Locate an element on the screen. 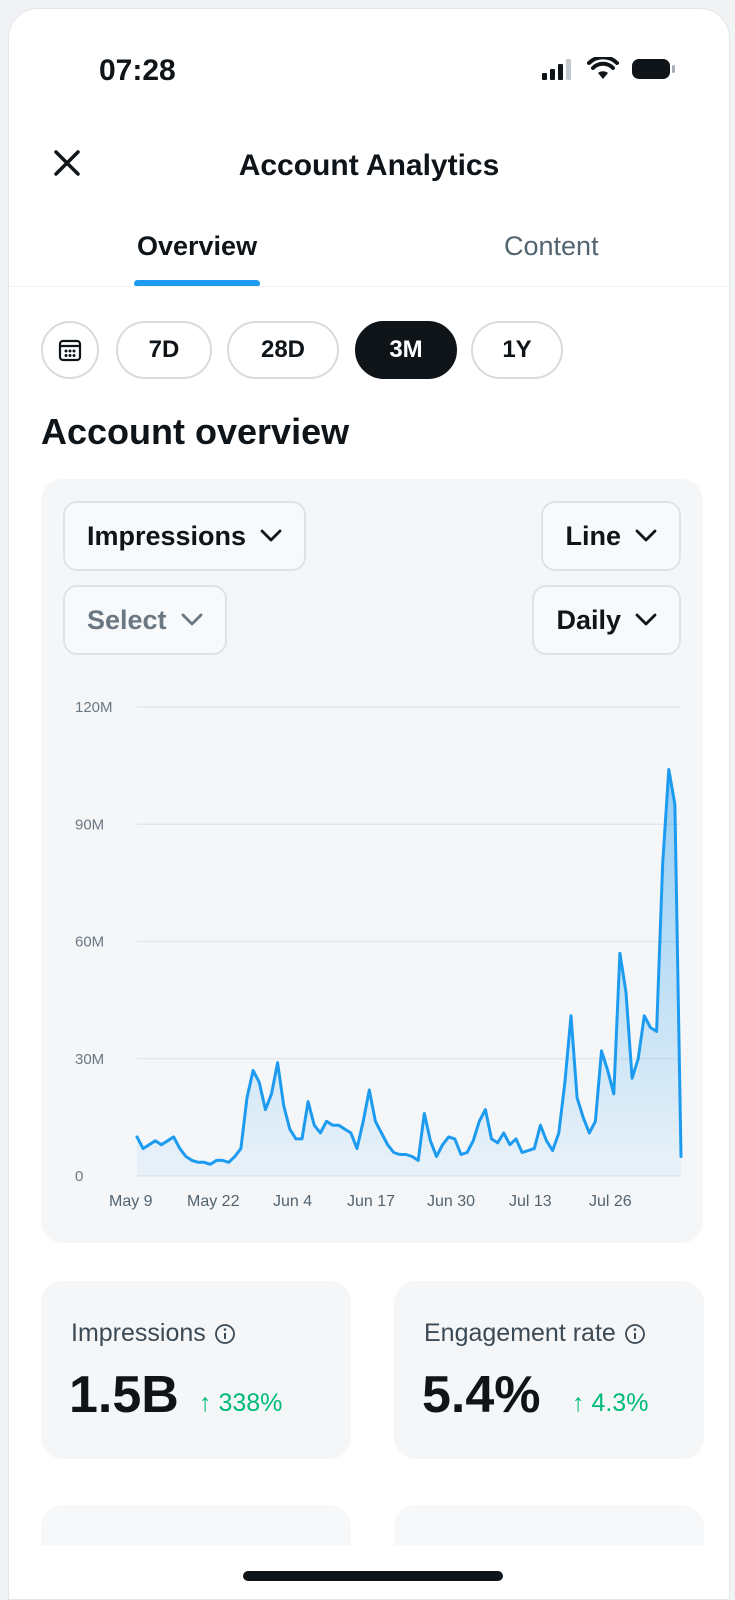 The image size is (735, 1600). range-1y-button: 1Y is located at coordinates (517, 350).